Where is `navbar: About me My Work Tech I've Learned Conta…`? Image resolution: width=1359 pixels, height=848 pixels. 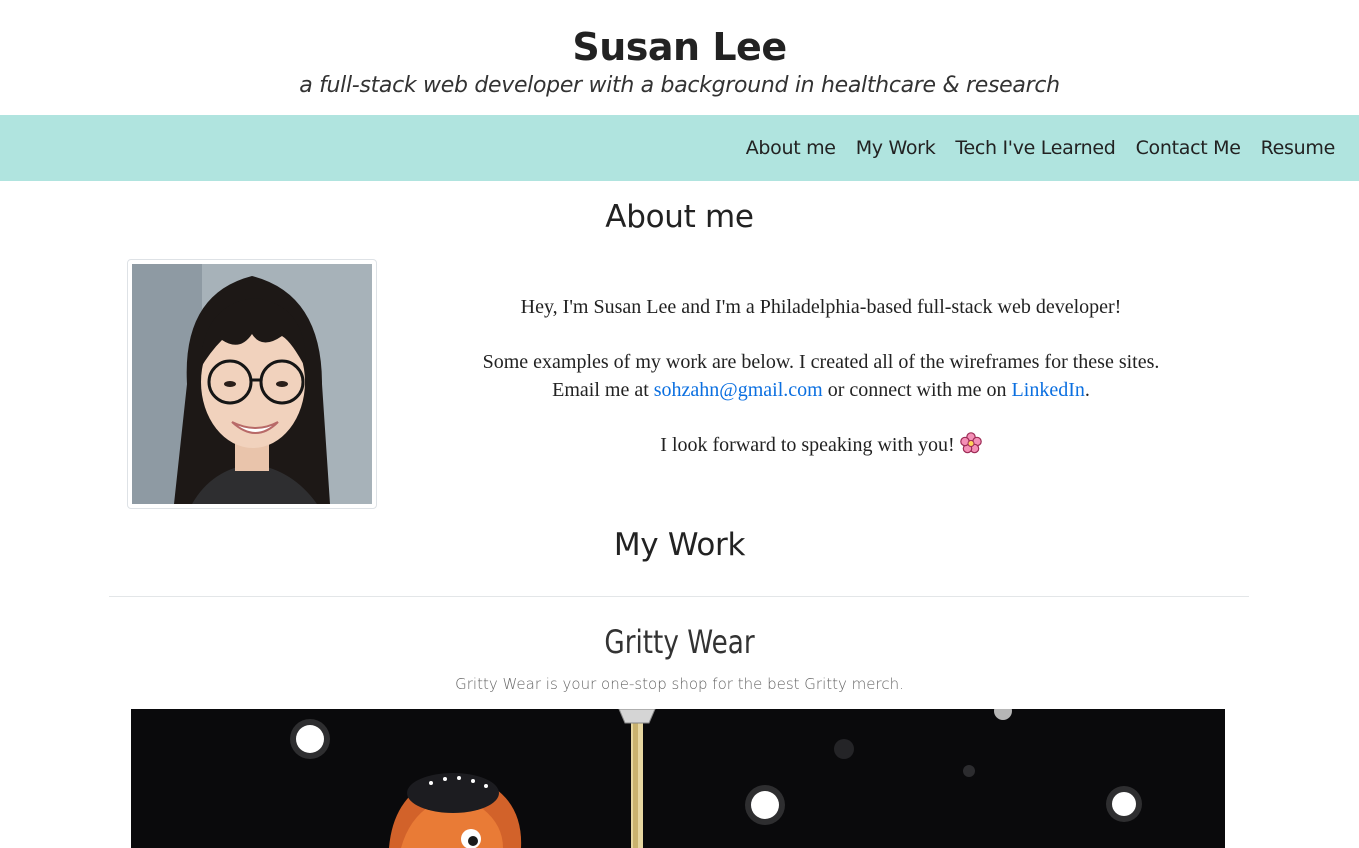
navbar: About me My Work Tech I've Learned Conta… is located at coordinates (679, 148).